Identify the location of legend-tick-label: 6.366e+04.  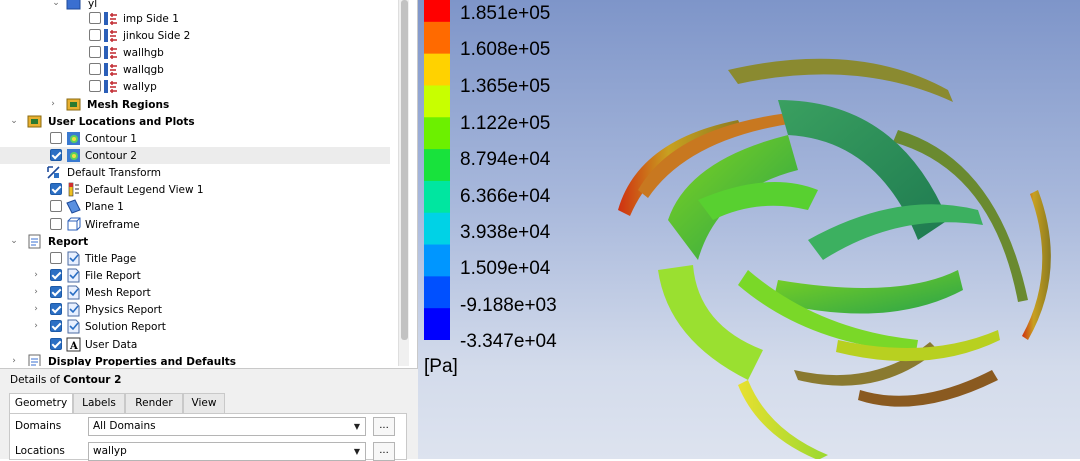
(505, 196).